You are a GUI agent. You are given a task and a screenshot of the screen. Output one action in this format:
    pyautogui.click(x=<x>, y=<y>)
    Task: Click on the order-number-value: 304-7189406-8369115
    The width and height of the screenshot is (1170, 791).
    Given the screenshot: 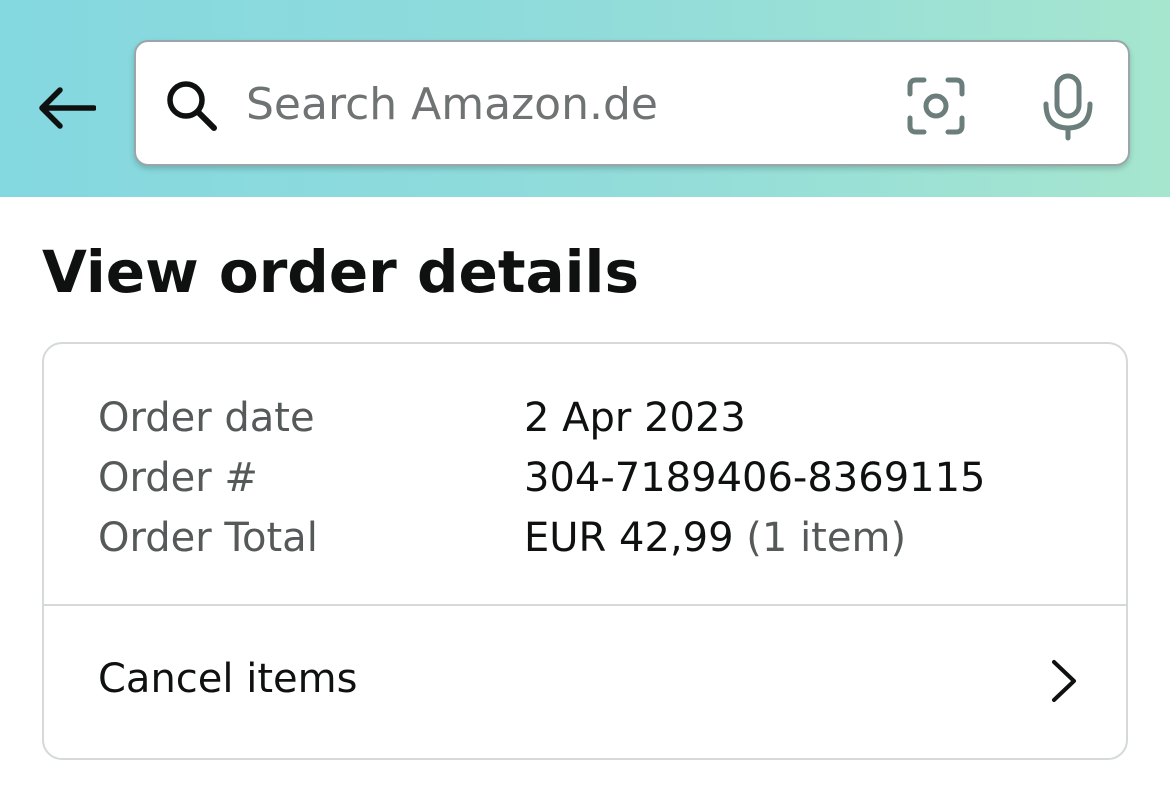 What is the action you would take?
    pyautogui.click(x=755, y=478)
    